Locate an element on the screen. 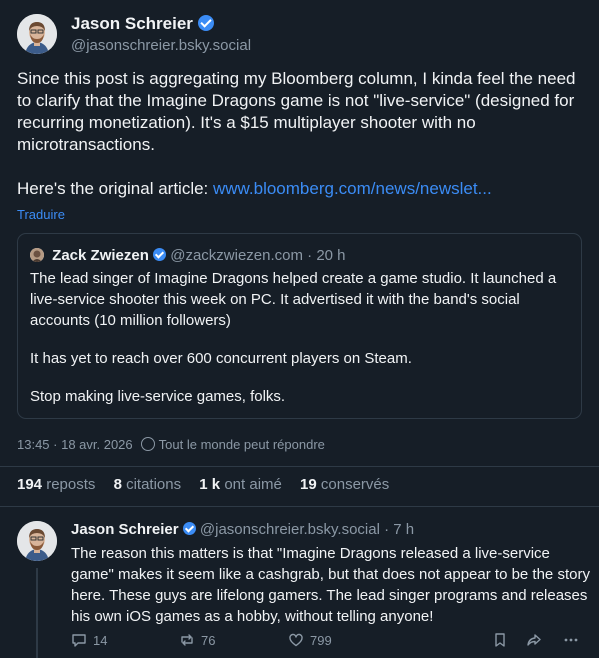 The height and width of the screenshot is (658, 599). bookmark-button is located at coordinates (500, 640).